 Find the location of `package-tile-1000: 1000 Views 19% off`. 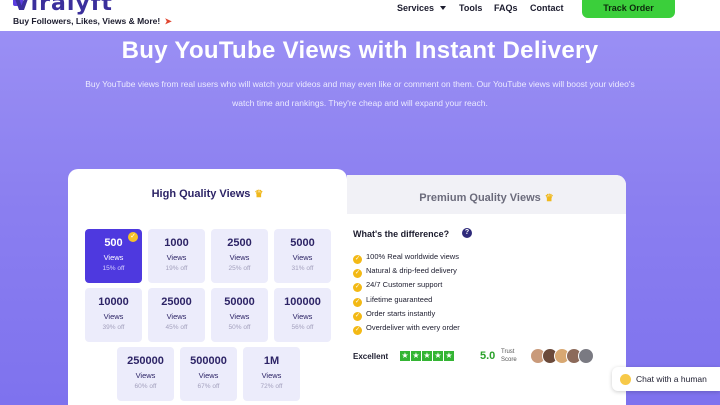

package-tile-1000: 1000 Views 19% off is located at coordinates (176, 256).